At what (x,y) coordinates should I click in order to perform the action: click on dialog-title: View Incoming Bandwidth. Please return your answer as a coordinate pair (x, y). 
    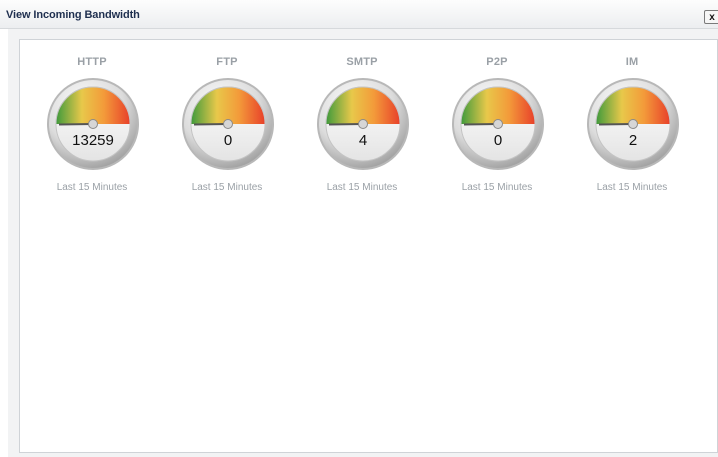
    Looking at the image, I should click on (73, 15).